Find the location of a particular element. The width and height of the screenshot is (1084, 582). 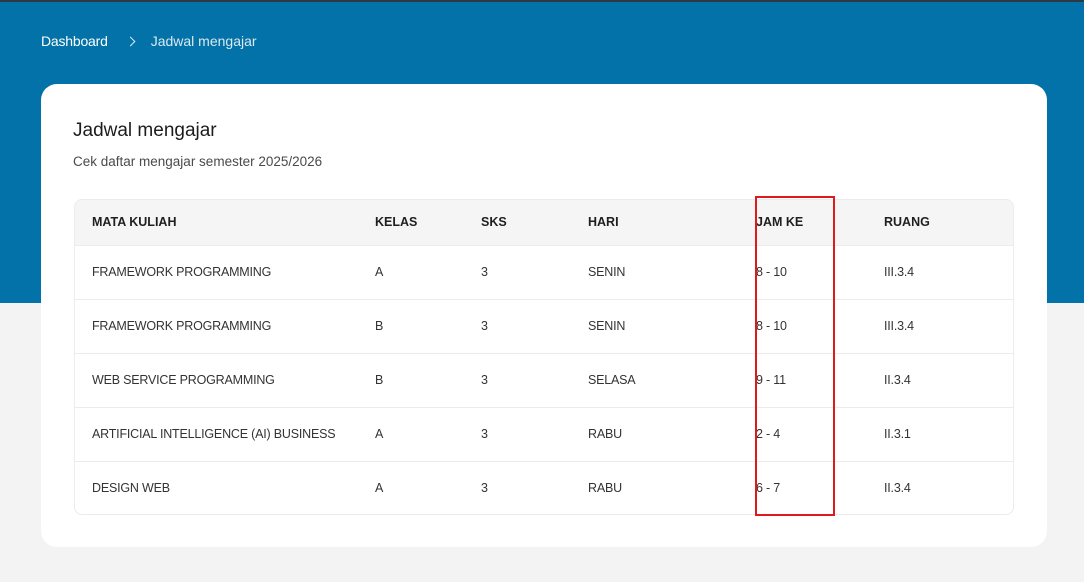

page-subtitle: Cek daftar mengajar semester 2025/2026 is located at coordinates (198, 161).